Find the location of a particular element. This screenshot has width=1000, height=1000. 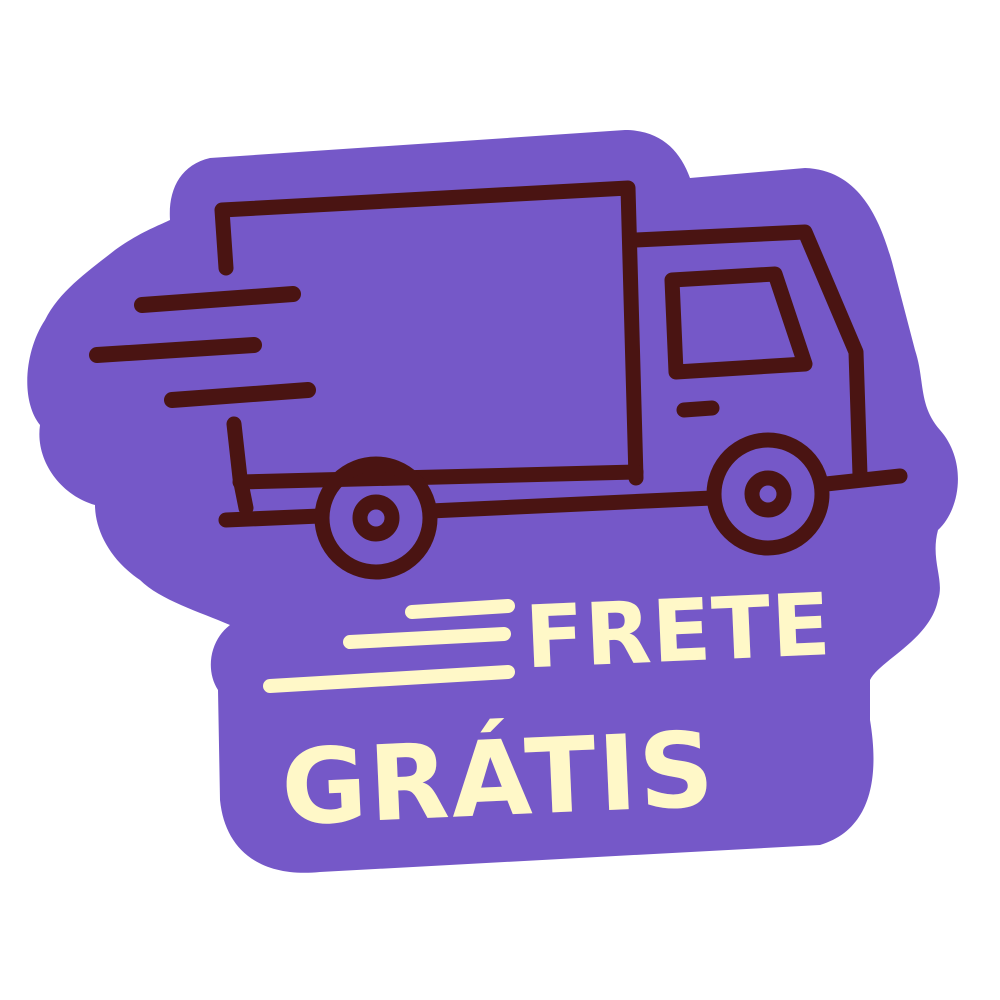

speed-line-top is located at coordinates (217, 299).